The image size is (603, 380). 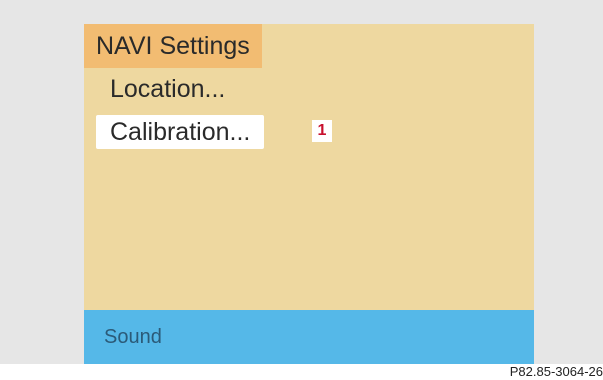 I want to click on callout-number: 1, so click(x=322, y=131).